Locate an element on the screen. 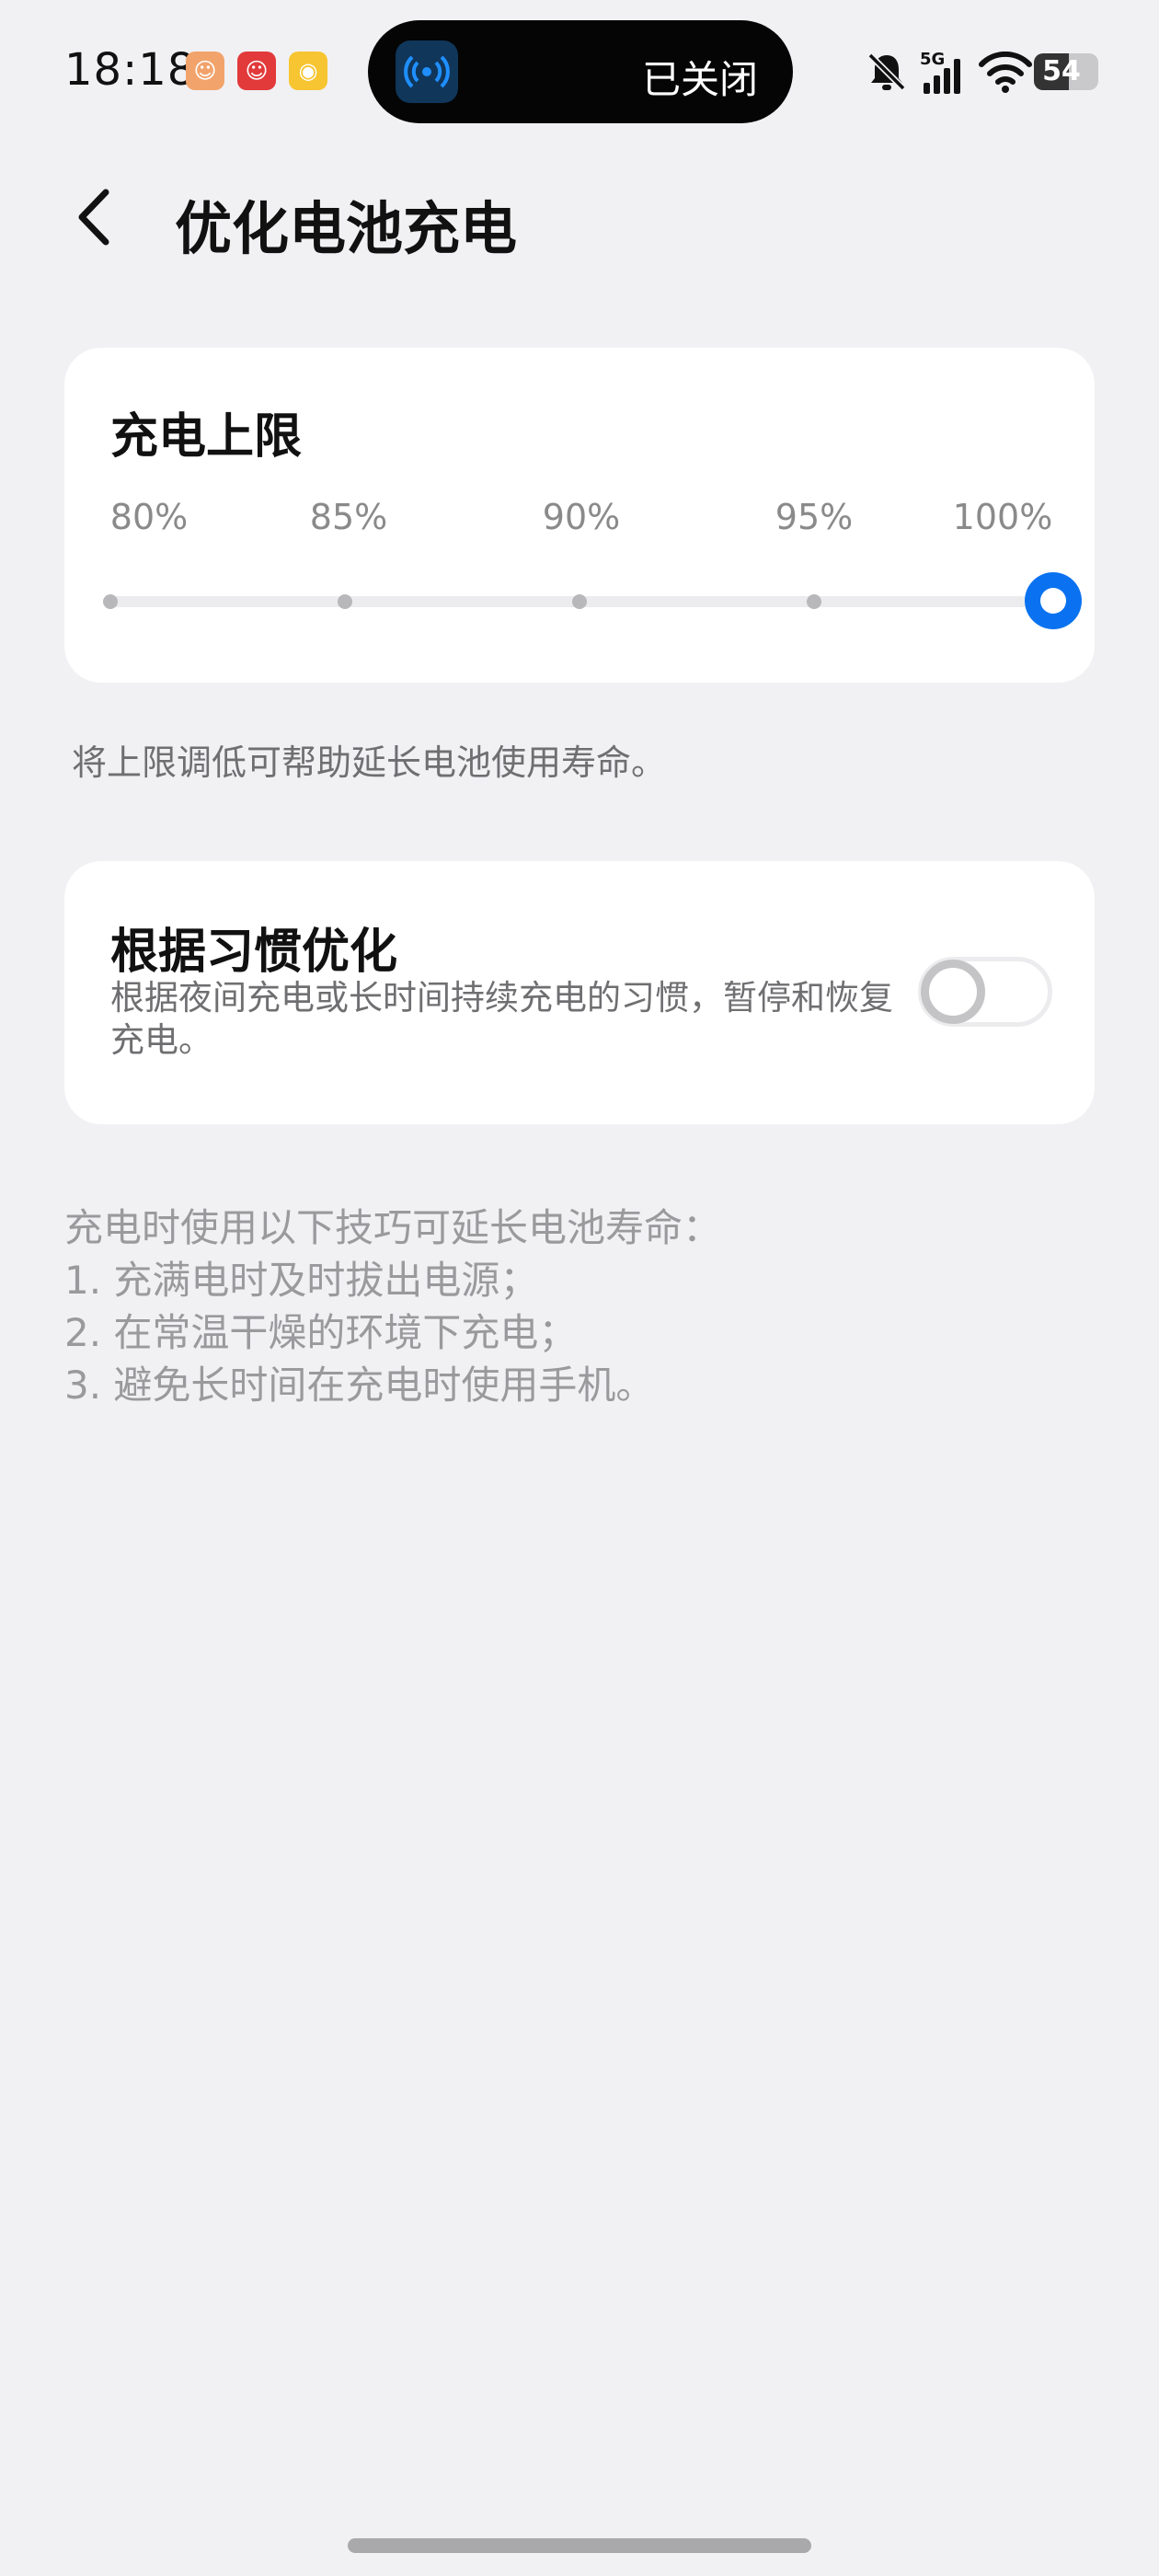 This screenshot has width=1159, height=2576. back-button is located at coordinates (93, 217).